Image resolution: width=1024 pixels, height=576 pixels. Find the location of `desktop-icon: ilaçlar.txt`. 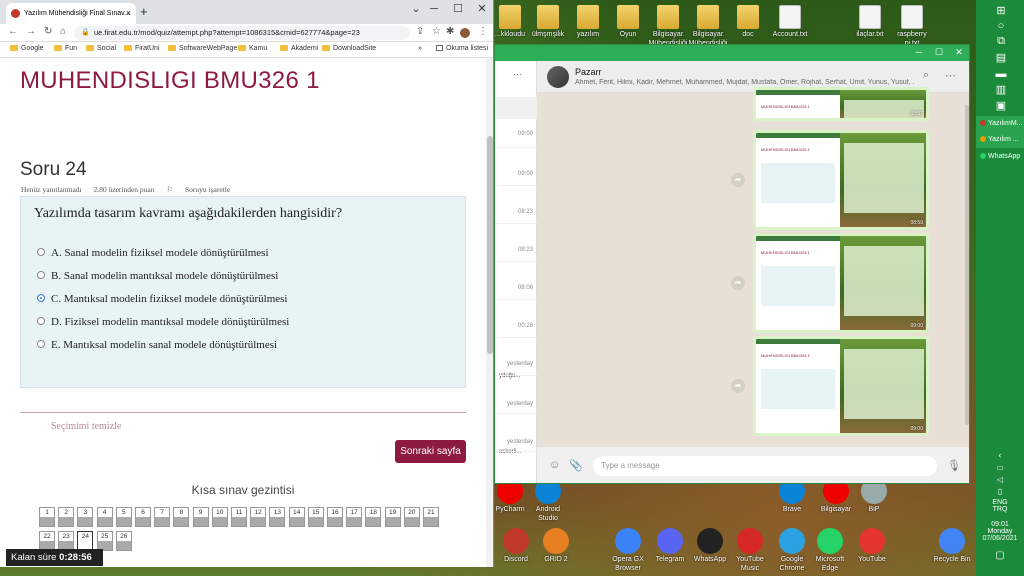

desktop-icon: ilaçlar.txt is located at coordinates (870, 22).